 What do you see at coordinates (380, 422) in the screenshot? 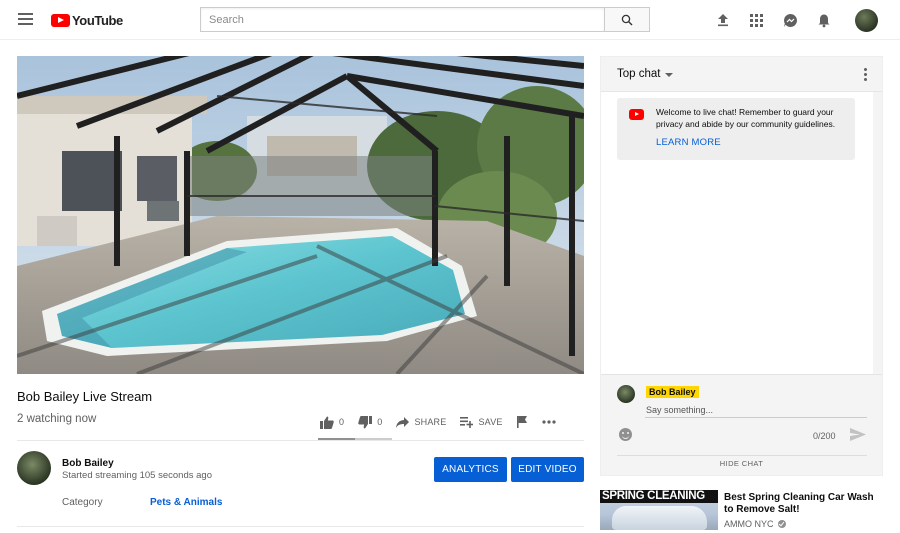
I see `dislike-count: 0` at bounding box center [380, 422].